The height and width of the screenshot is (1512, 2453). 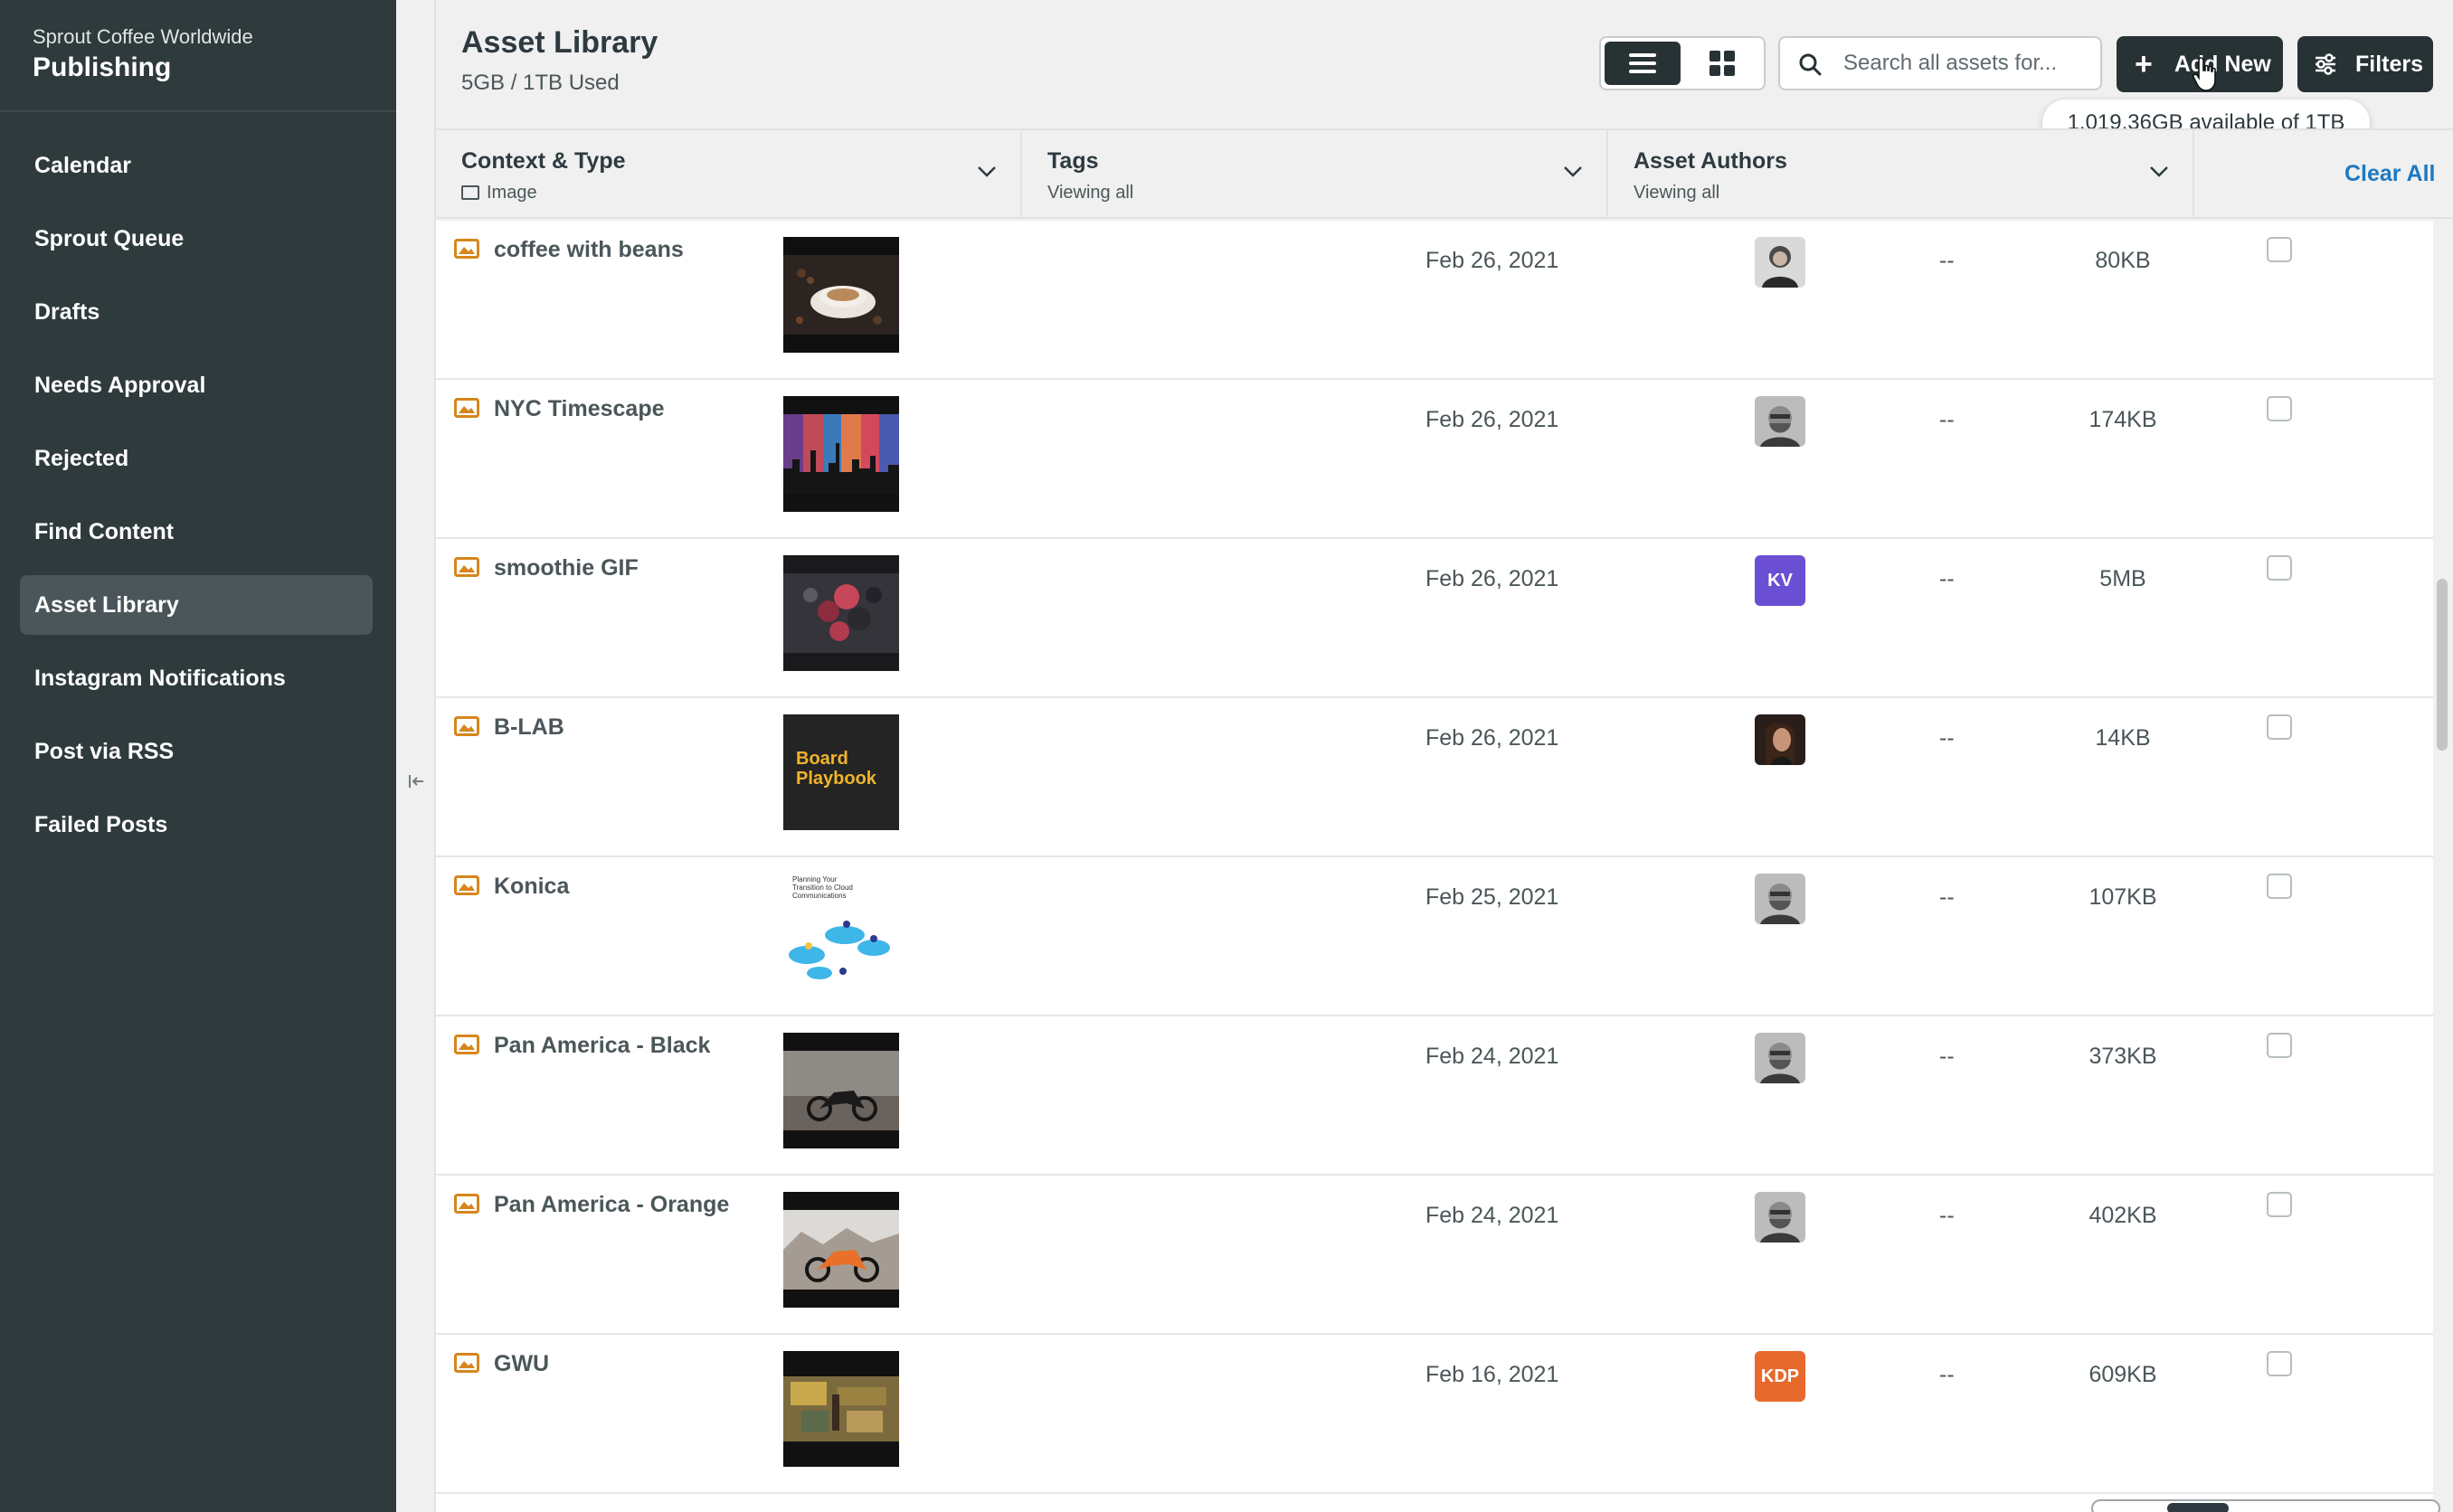 I want to click on filters-label: Filters, so click(x=2389, y=64).